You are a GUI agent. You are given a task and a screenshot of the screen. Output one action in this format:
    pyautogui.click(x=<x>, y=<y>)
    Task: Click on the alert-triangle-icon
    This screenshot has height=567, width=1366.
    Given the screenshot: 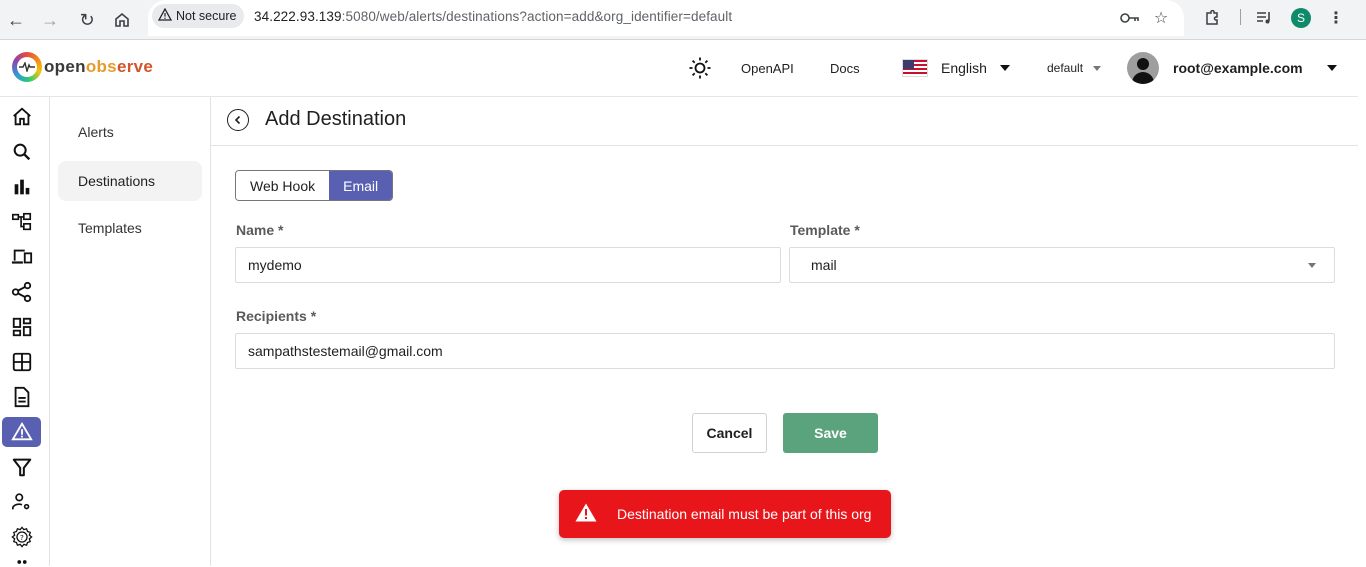 What is the action you would take?
    pyautogui.click(x=21, y=431)
    